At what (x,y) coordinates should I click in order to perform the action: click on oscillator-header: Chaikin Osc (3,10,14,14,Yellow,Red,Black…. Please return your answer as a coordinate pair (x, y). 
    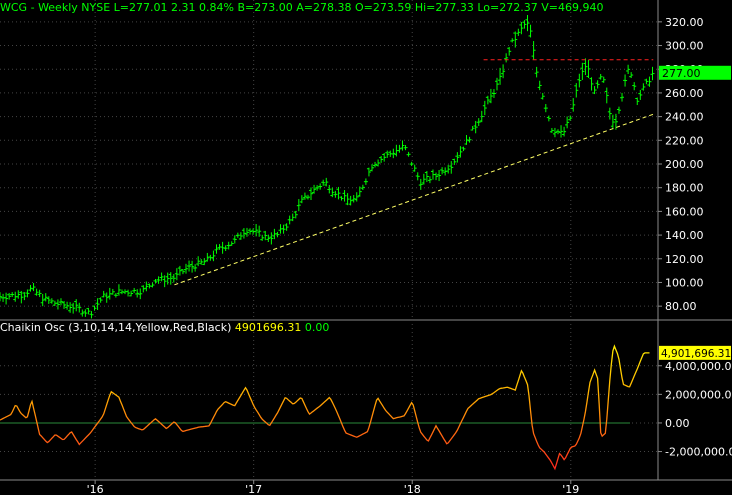
    Looking at the image, I should click on (164, 327).